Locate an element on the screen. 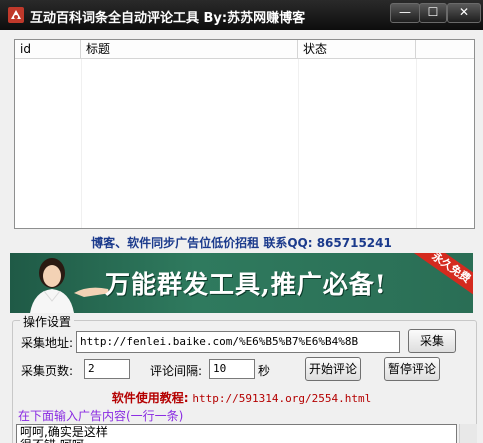 This screenshot has height=443, width=483. url-label: 采集地址: is located at coordinates (47, 343).